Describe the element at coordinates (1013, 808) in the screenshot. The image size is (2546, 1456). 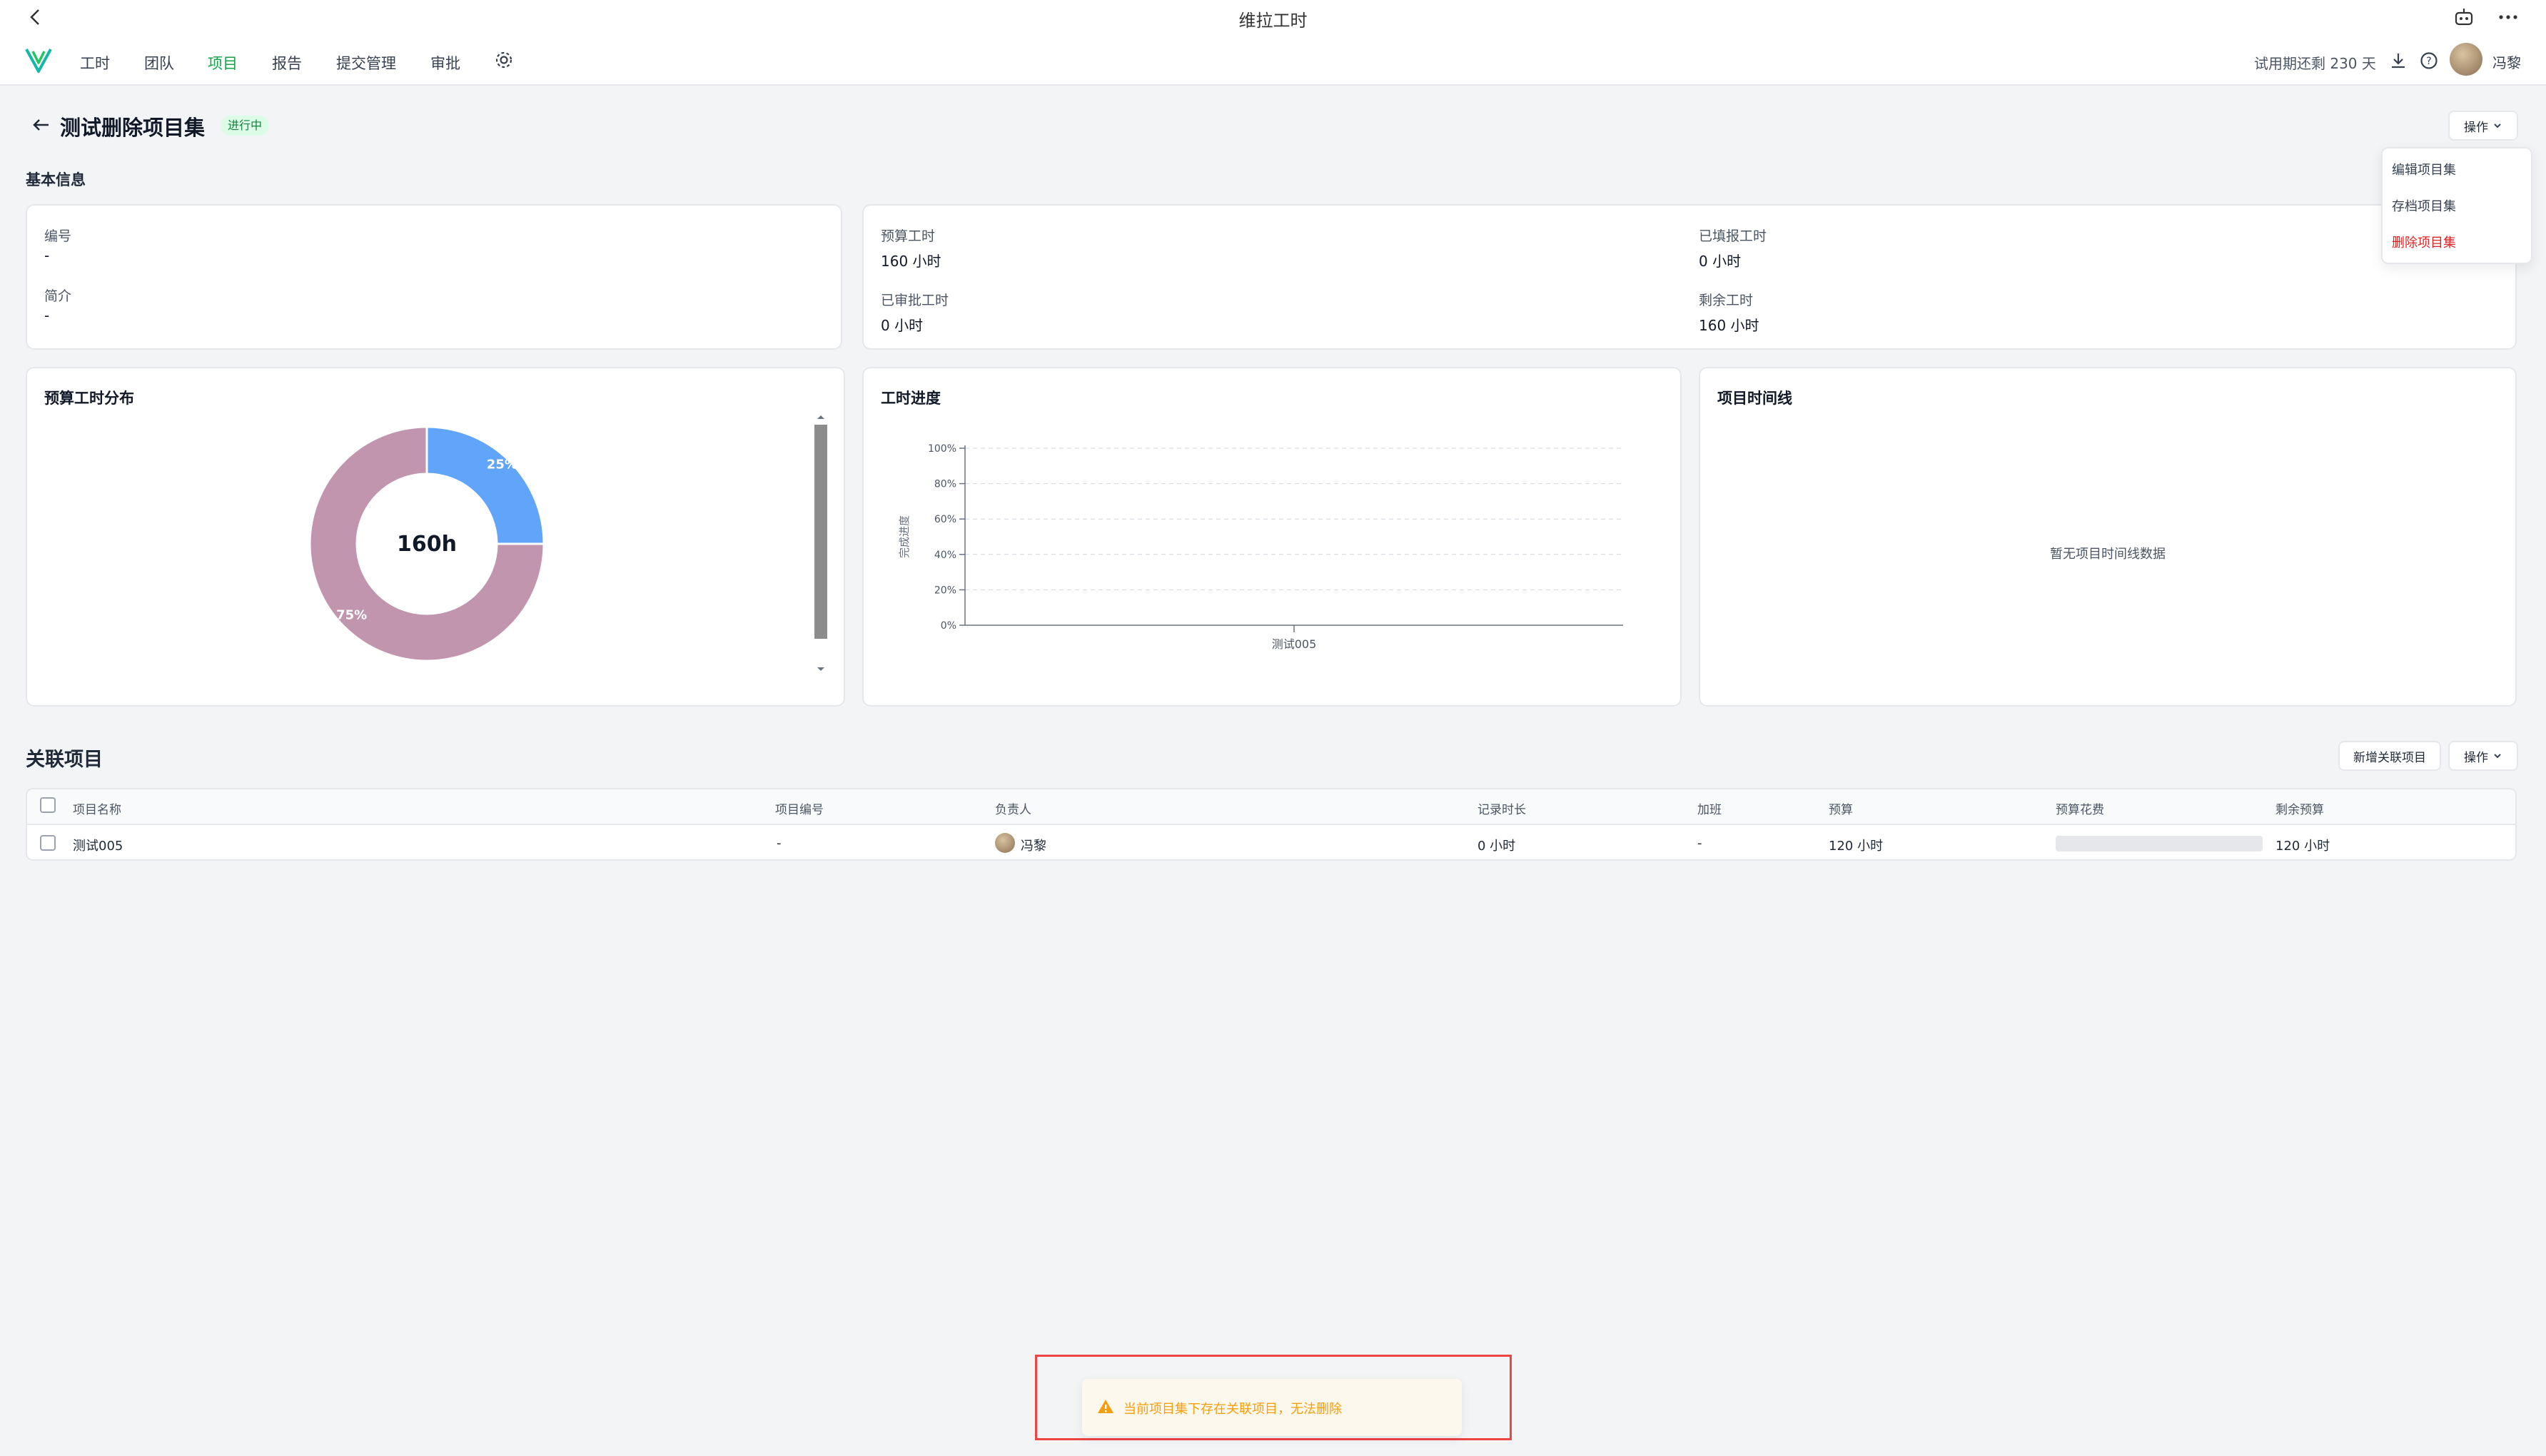
I see `col-owner: 负责人` at that location.